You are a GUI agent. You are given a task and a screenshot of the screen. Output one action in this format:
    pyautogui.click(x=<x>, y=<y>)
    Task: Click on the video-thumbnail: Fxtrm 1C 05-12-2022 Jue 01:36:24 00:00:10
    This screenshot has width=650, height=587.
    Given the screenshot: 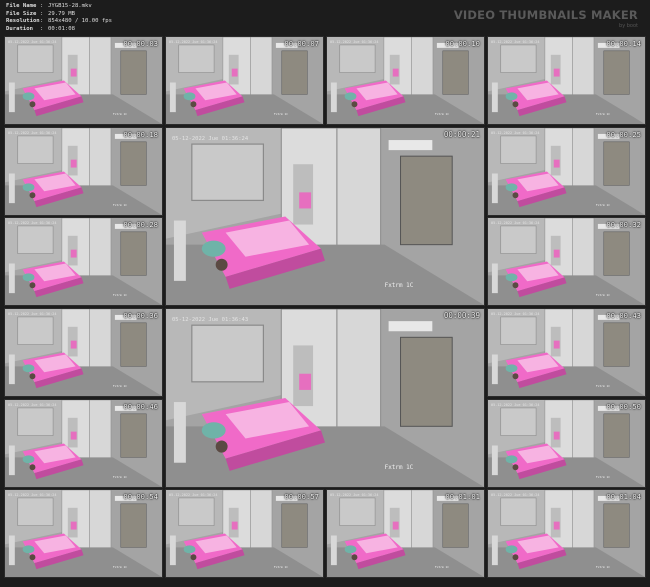 What is the action you would take?
    pyautogui.click(x=405, y=80)
    